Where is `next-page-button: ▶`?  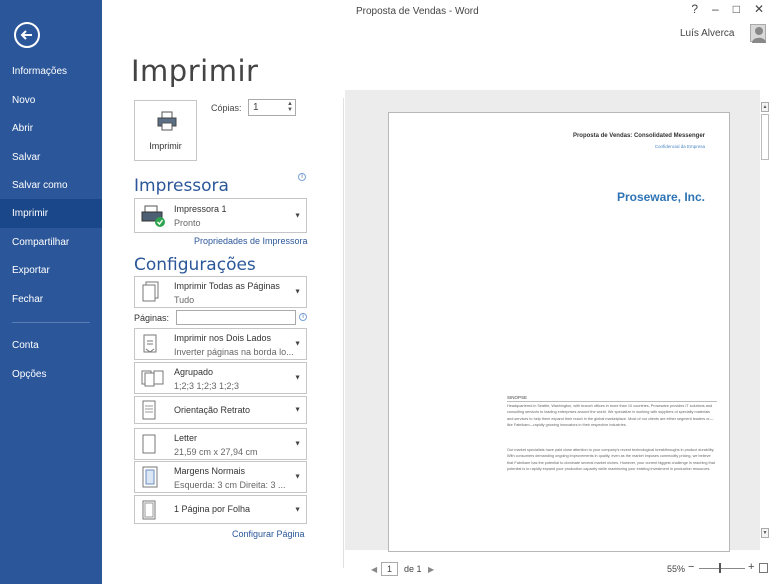
next-page-button: ▶ is located at coordinates (431, 569).